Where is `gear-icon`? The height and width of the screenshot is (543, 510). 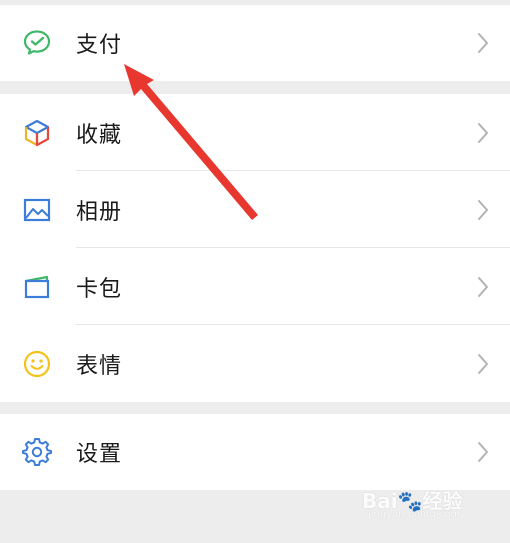
gear-icon is located at coordinates (37, 452).